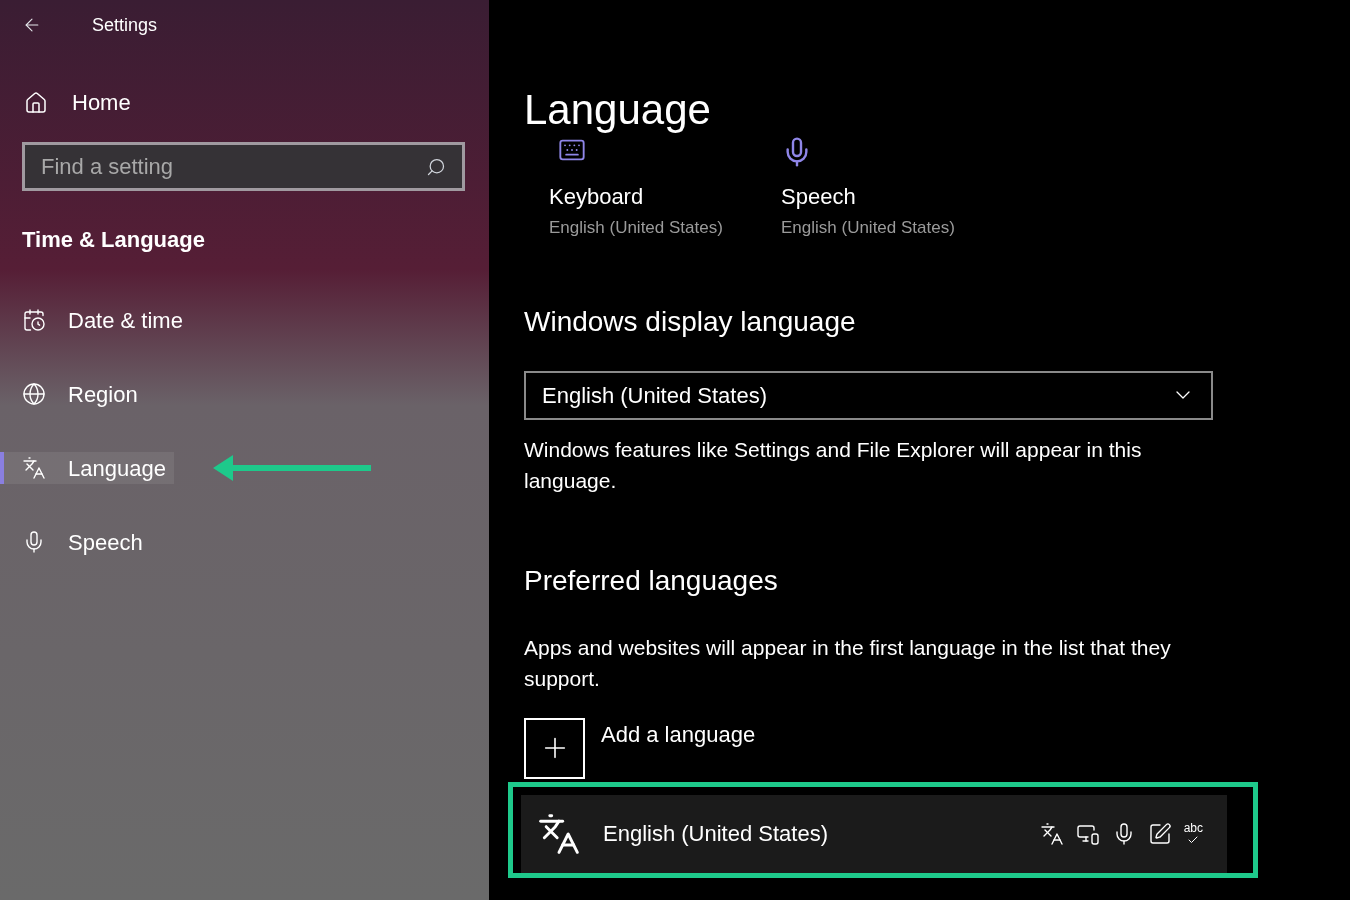 Image resolution: width=1350 pixels, height=900 pixels. What do you see at coordinates (233, 166) in the screenshot?
I see `search-input: Find a setting` at bounding box center [233, 166].